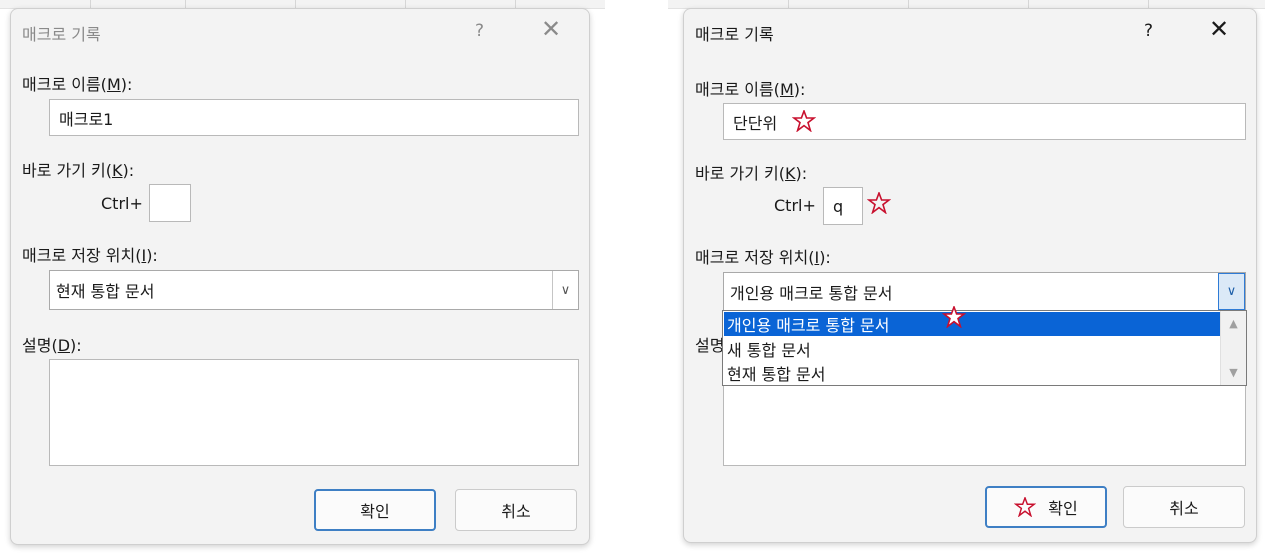 This screenshot has width=1265, height=553. Describe the element at coordinates (755, 123) in the screenshot. I see `macro-name-value: 단단위` at that location.